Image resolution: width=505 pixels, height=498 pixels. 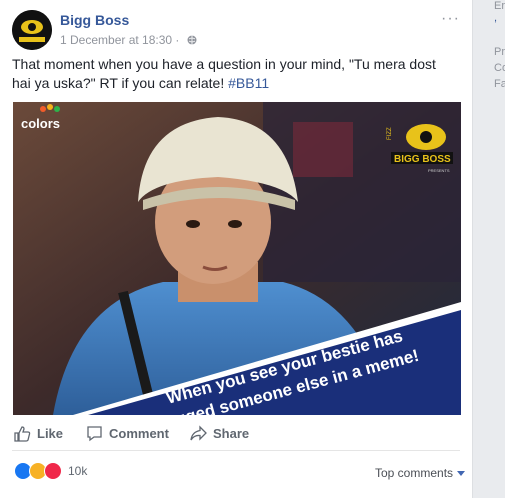 I want to click on share-button: Share, so click(x=219, y=433).